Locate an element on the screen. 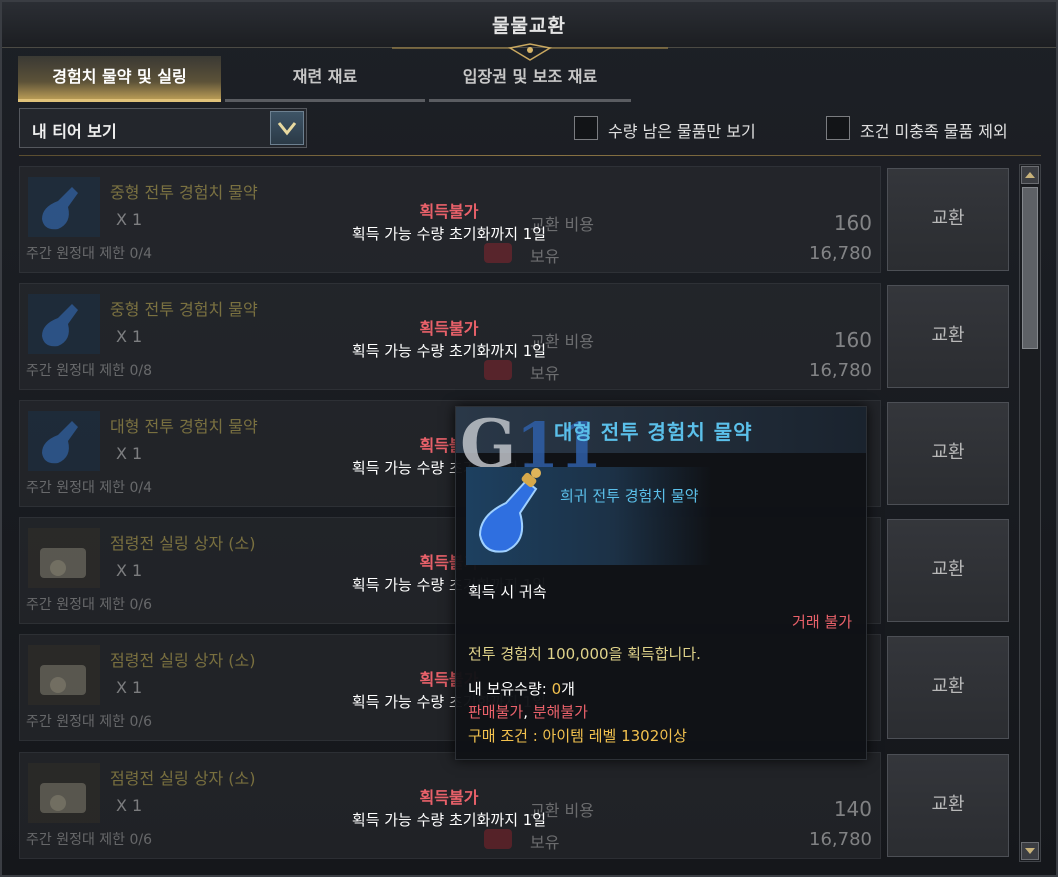 The image size is (1058, 877). item-limit: 주간 원정대 제한 0/8 is located at coordinates (89, 371).